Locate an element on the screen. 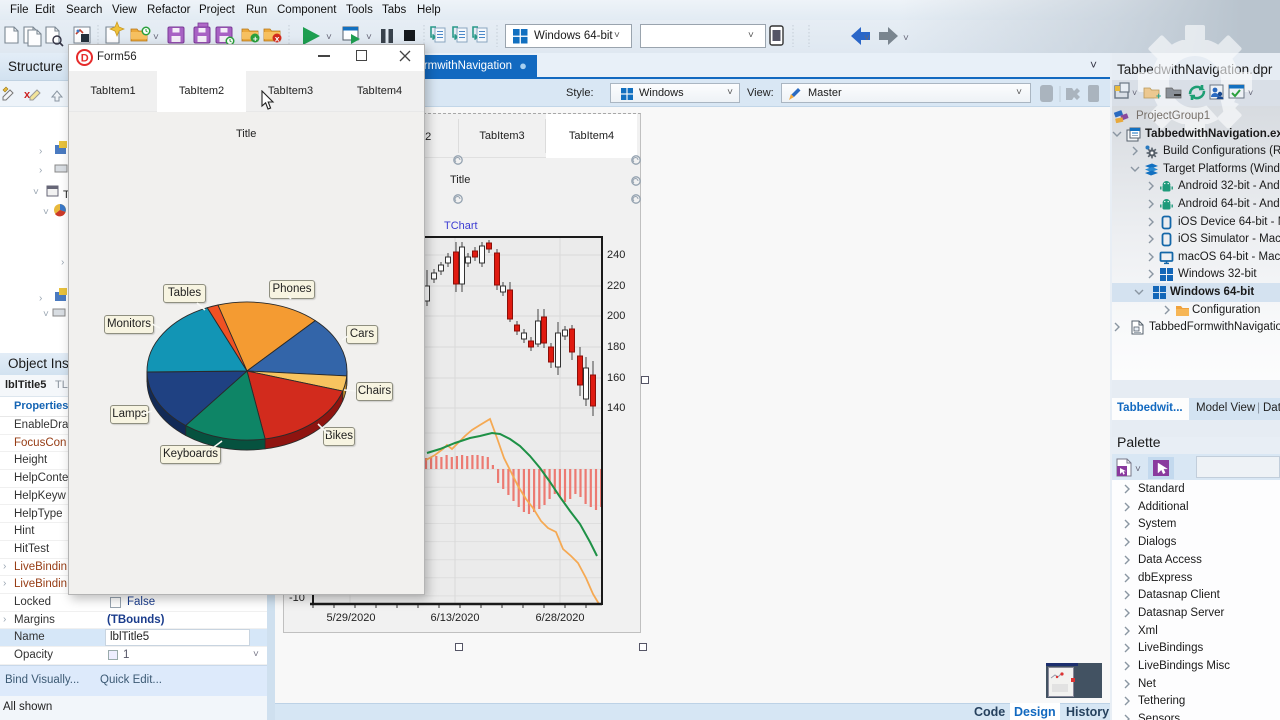  svg-text: D is located at coordinates (85, 59).